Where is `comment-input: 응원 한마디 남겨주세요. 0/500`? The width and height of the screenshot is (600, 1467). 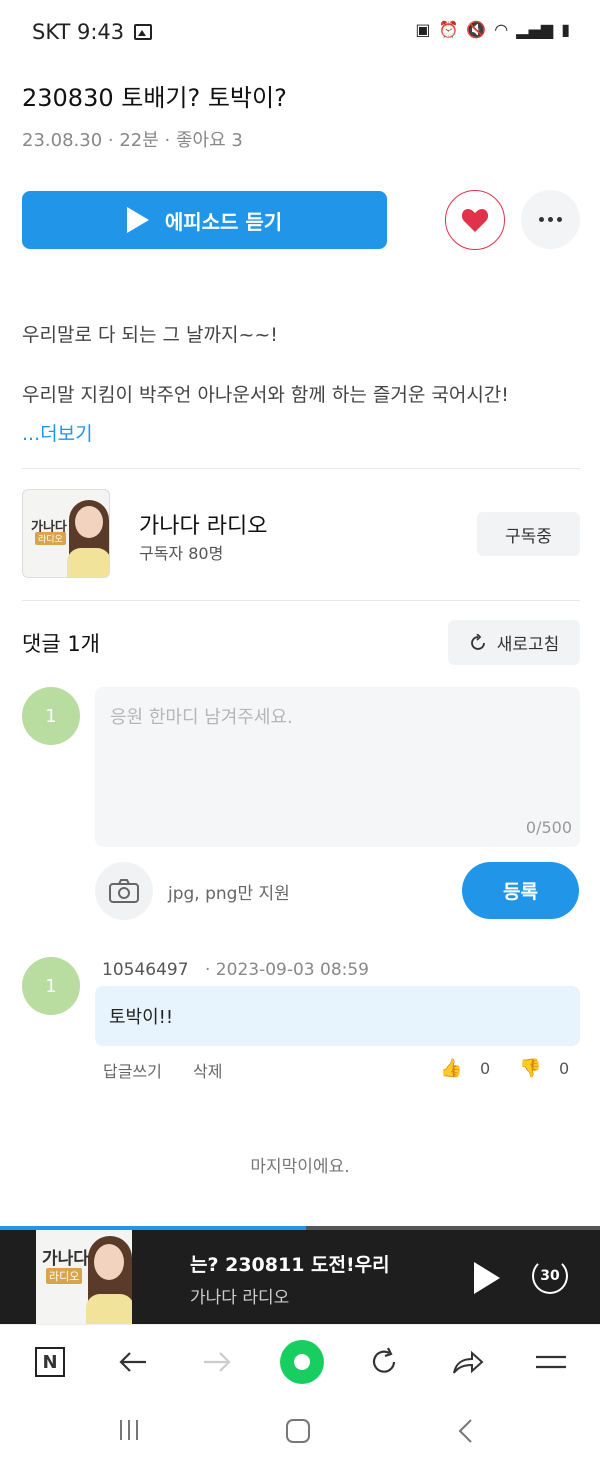
comment-input: 응원 한마디 남겨주세요. 0/500 is located at coordinates (337, 767).